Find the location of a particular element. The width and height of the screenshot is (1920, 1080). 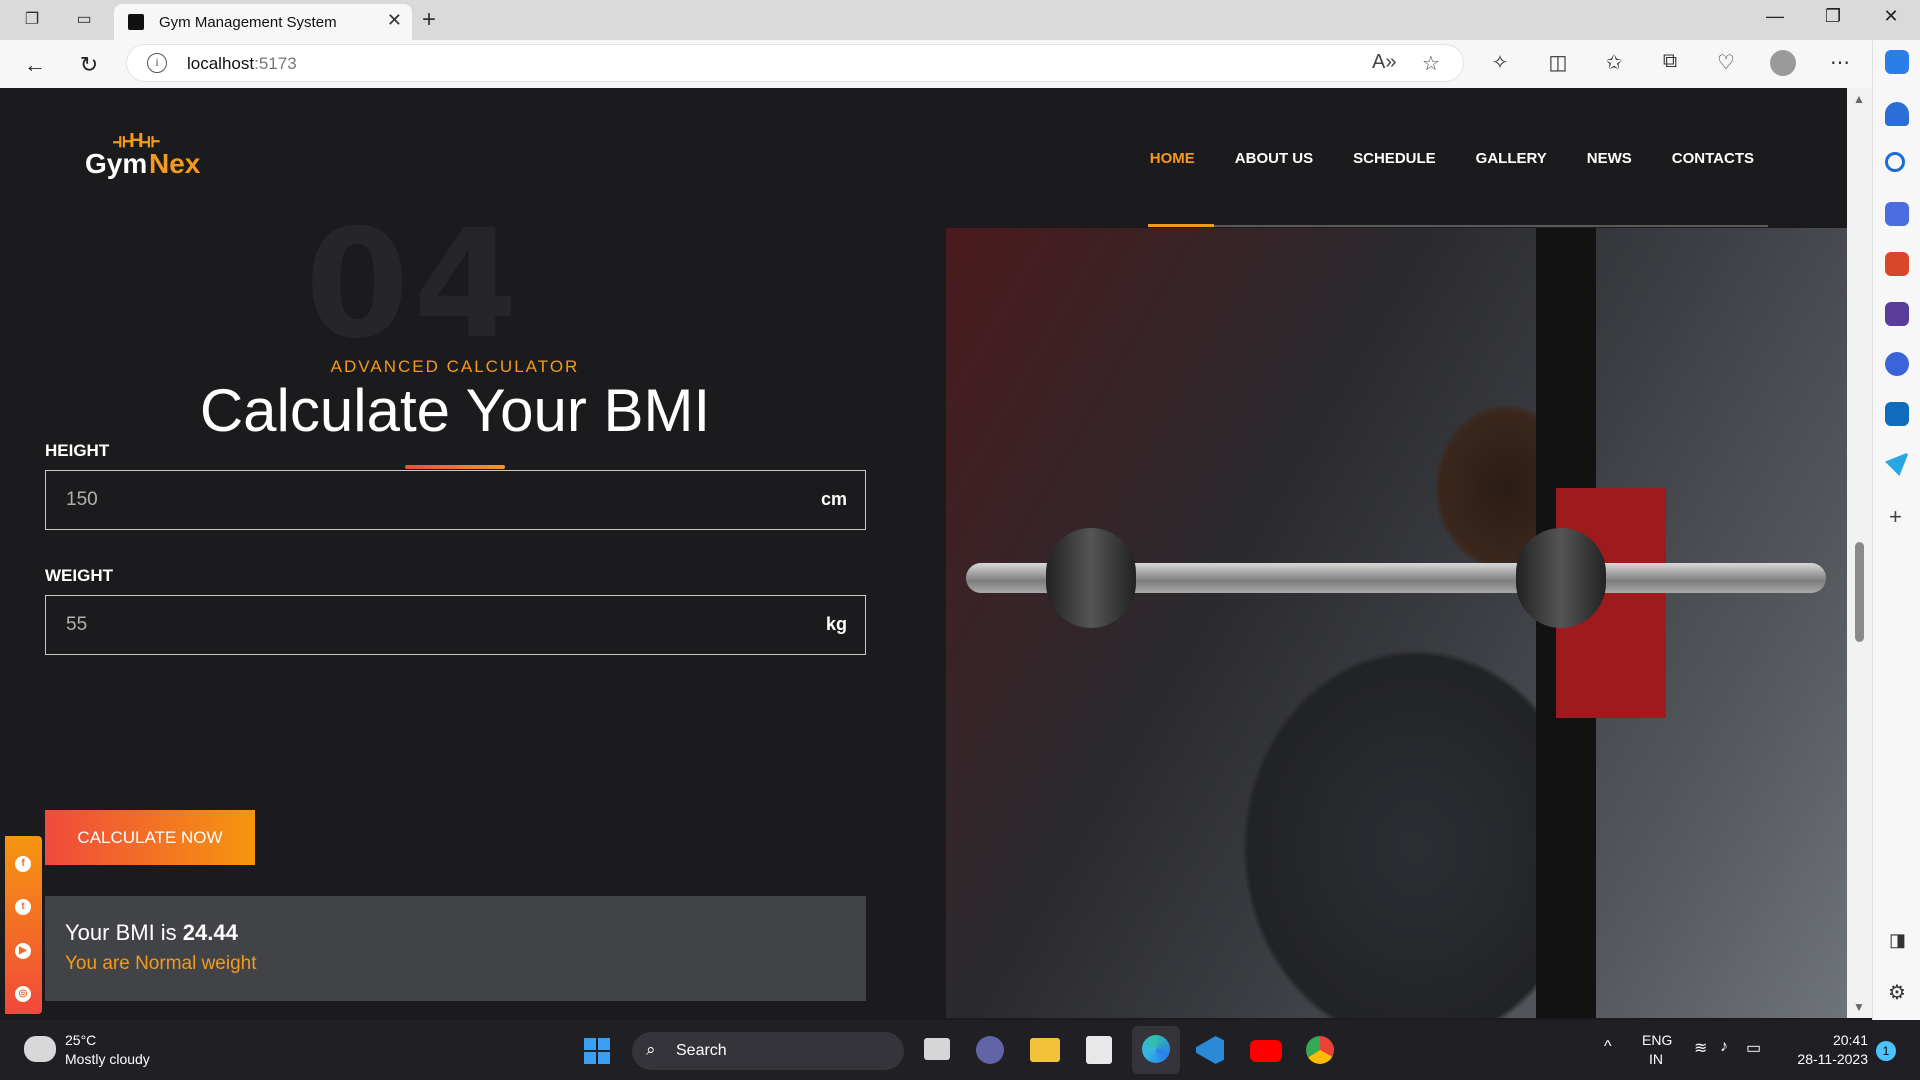

restore-icon: ❐ is located at coordinates (1833, 16).